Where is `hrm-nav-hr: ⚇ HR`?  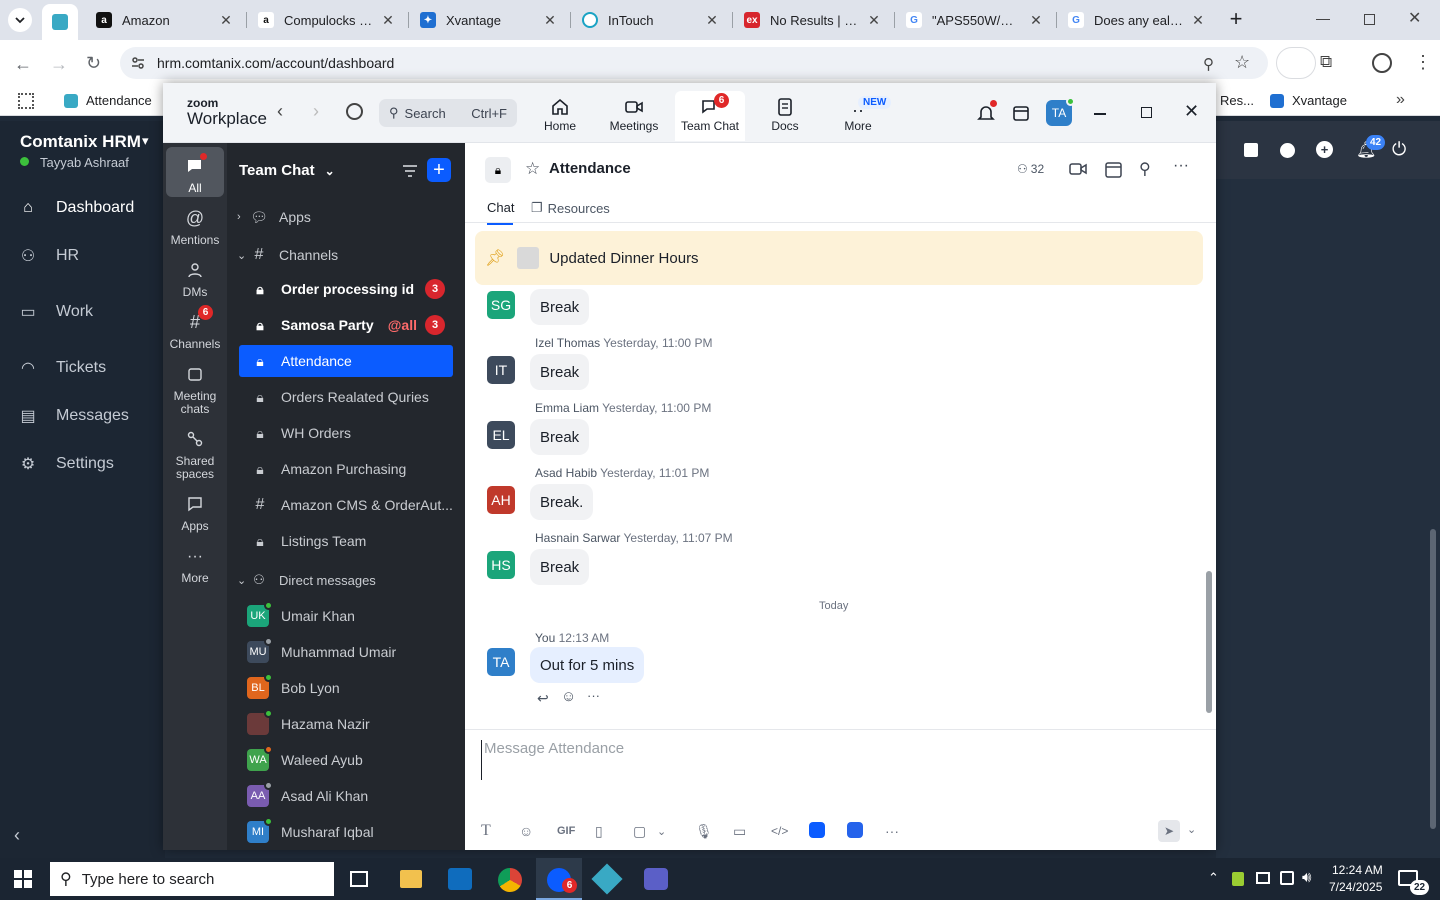 hrm-nav-hr: ⚇ HR is located at coordinates (82, 256).